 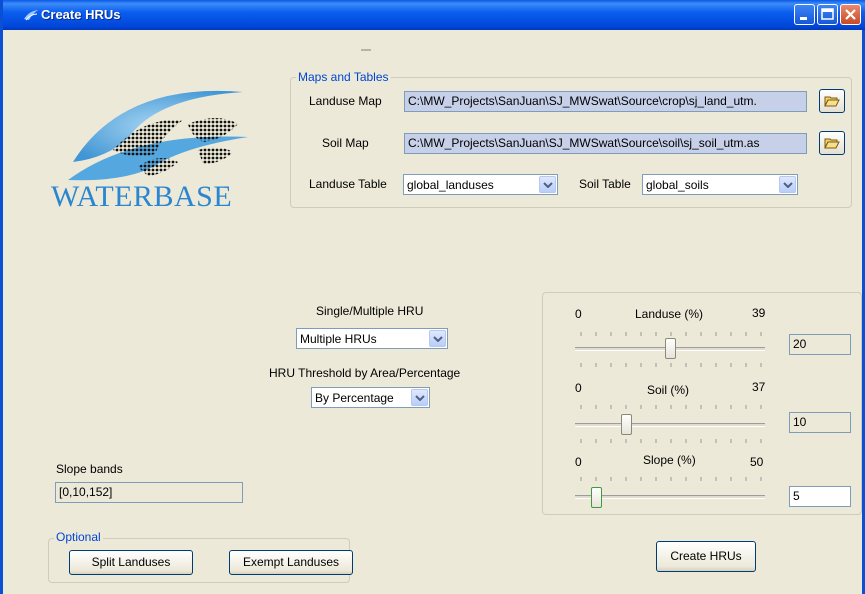 I want to click on close-button, so click(x=850, y=14).